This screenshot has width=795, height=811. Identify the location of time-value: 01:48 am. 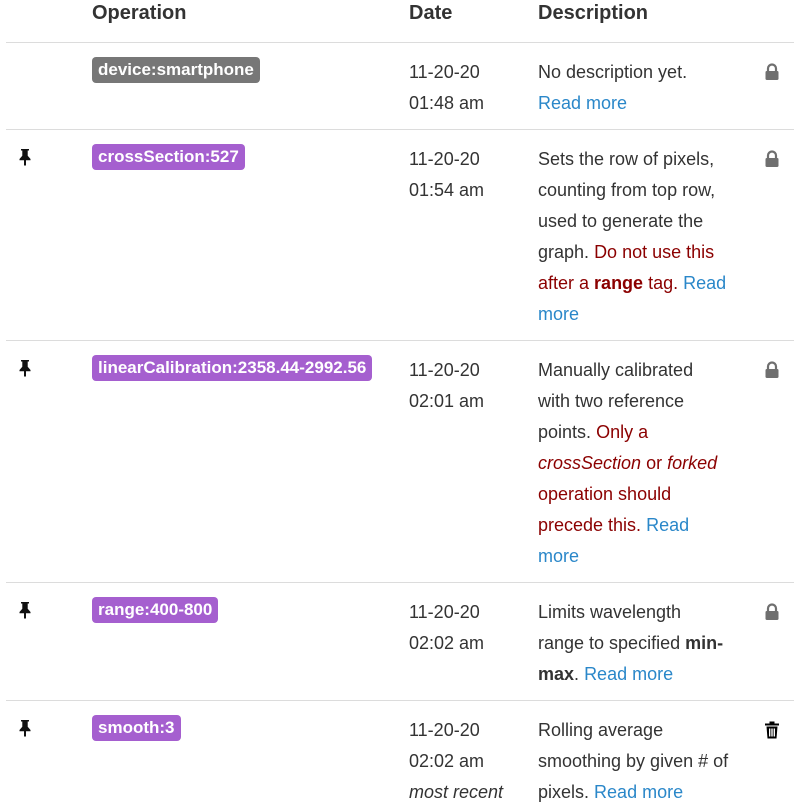
(447, 103).